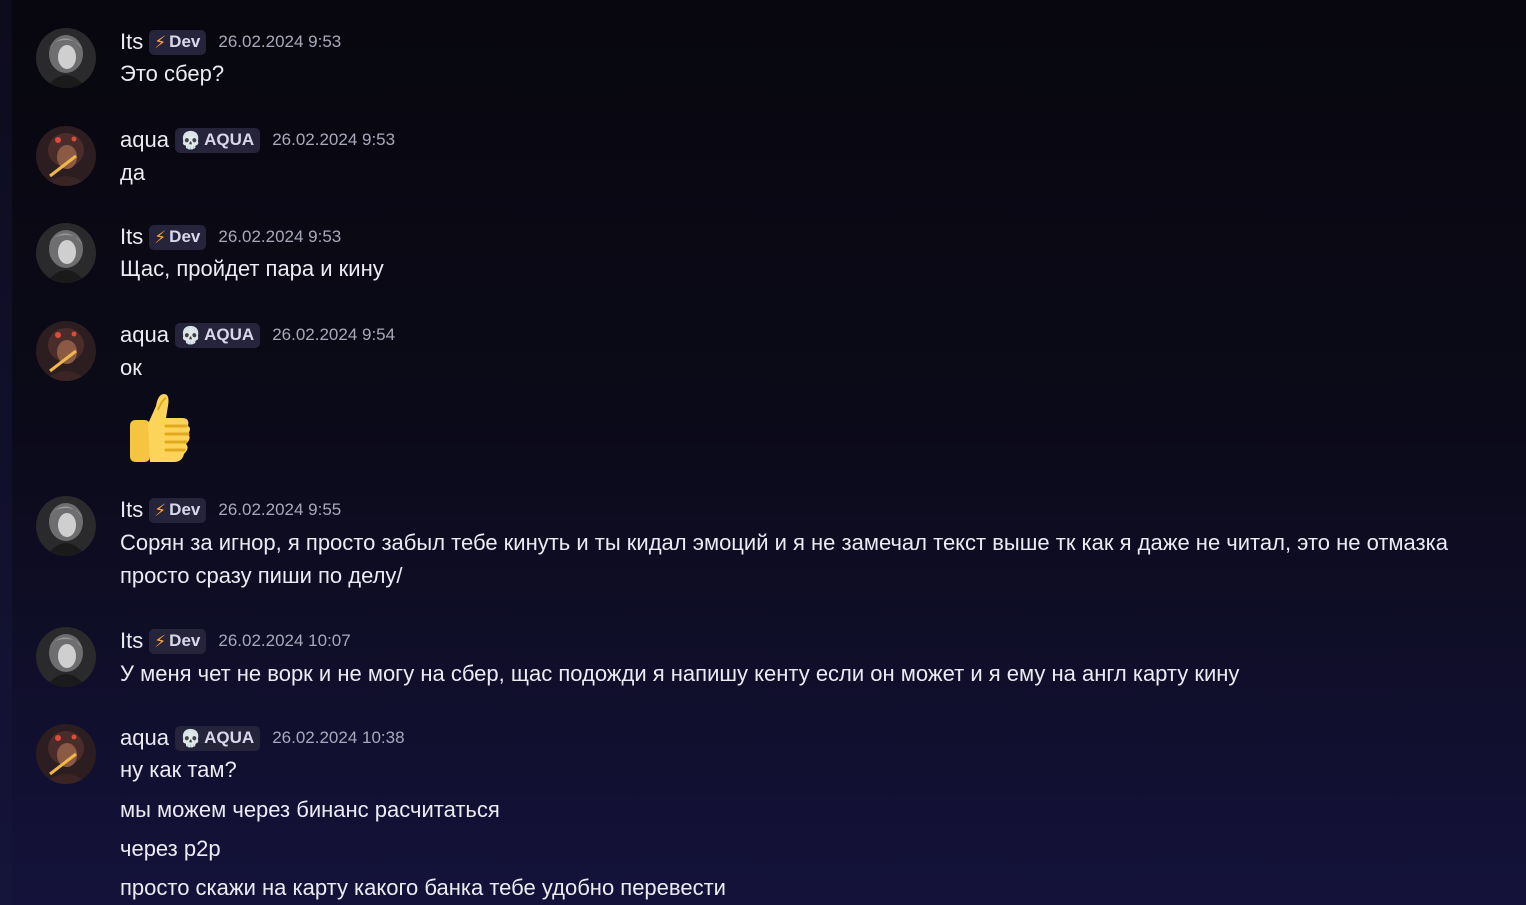 This screenshot has width=1526, height=905. What do you see at coordinates (338, 737) in the screenshot?
I see `timestamp: 26.02.2024 10:38` at bounding box center [338, 737].